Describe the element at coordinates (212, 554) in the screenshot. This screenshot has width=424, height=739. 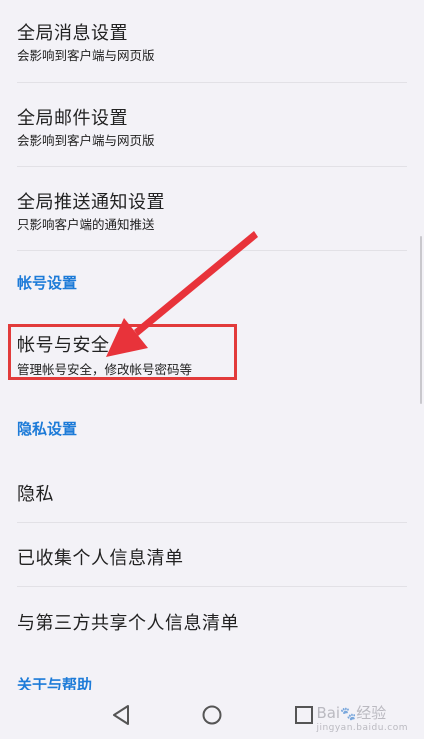
I see `collected-info-item: 已收集个人信息清单` at that location.